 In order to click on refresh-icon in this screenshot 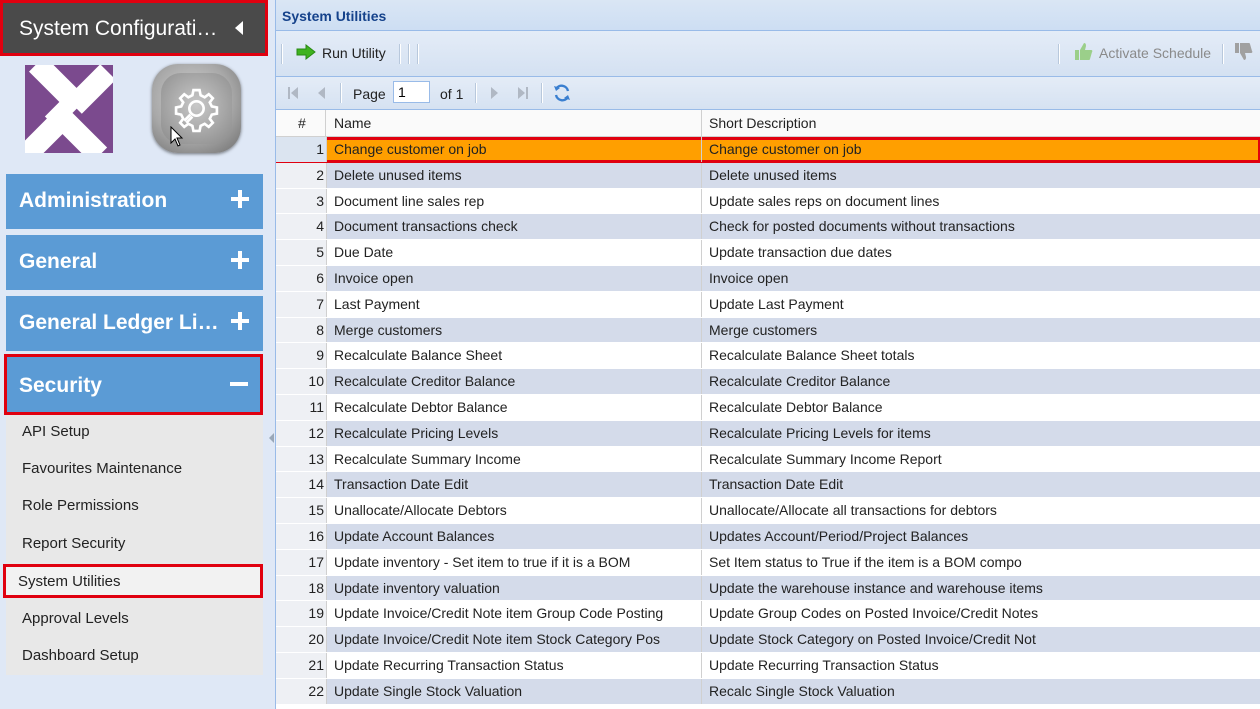, I will do `click(562, 93)`.